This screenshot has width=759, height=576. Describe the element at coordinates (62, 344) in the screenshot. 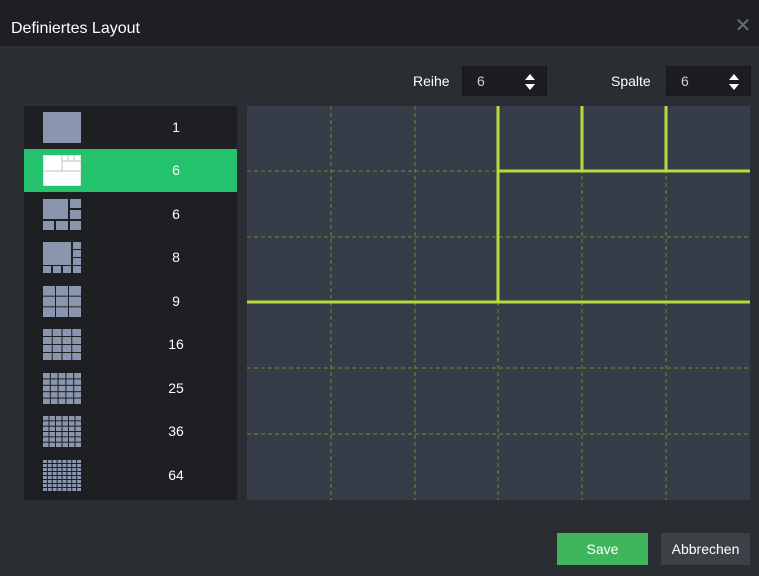

I see `layout-16-icon` at that location.